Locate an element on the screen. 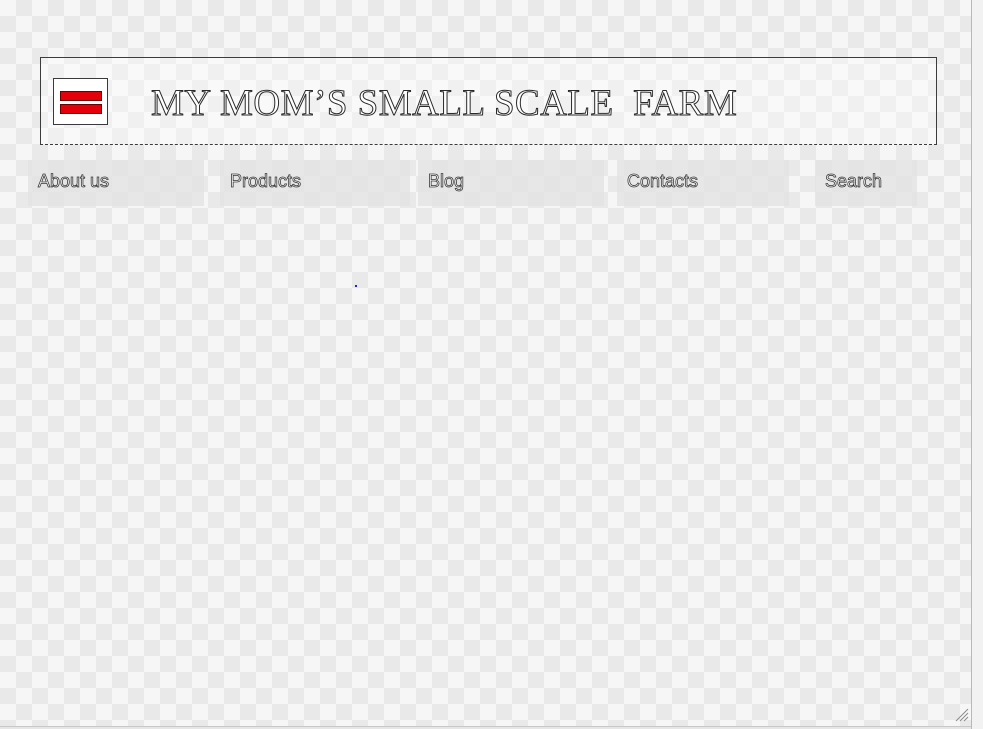 Image resolution: width=983 pixels, height=729 pixels. nav-item-search: Search is located at coordinates (866, 183).